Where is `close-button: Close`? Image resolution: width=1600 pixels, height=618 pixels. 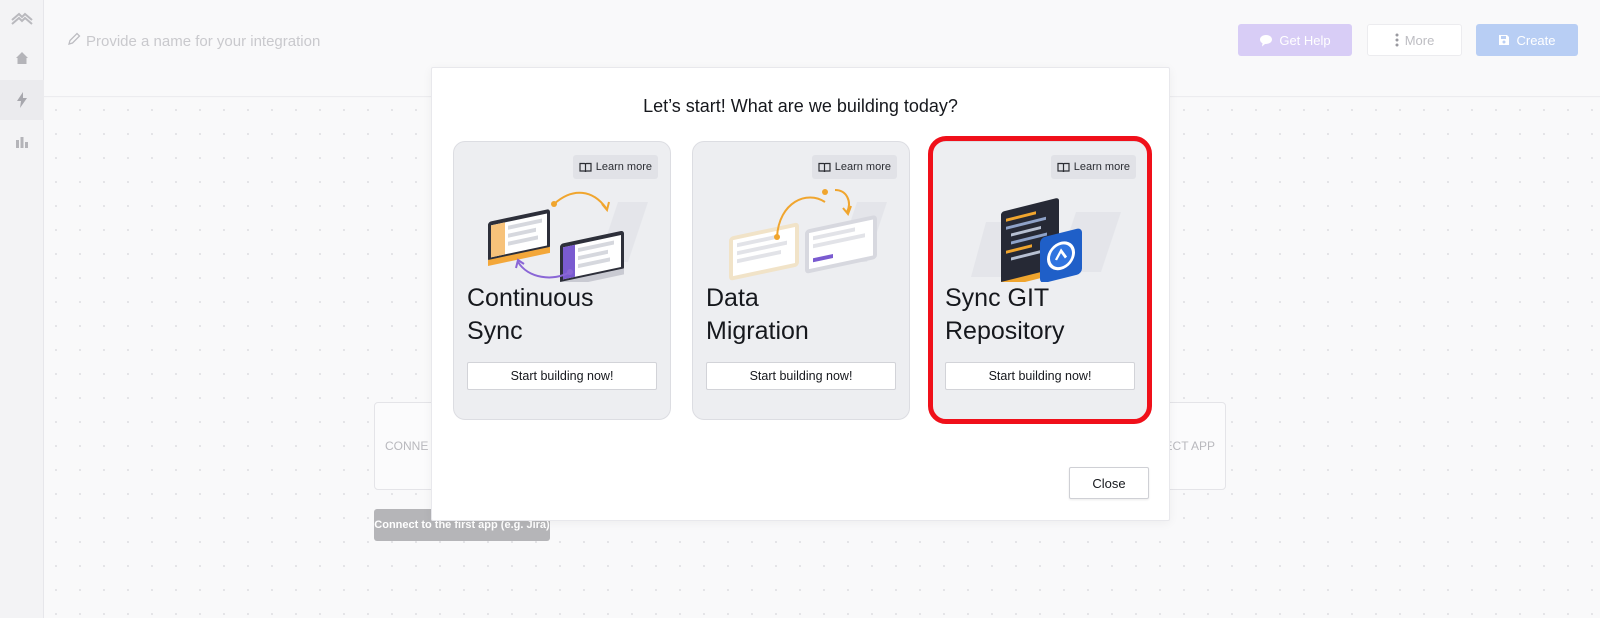 close-button: Close is located at coordinates (1109, 483).